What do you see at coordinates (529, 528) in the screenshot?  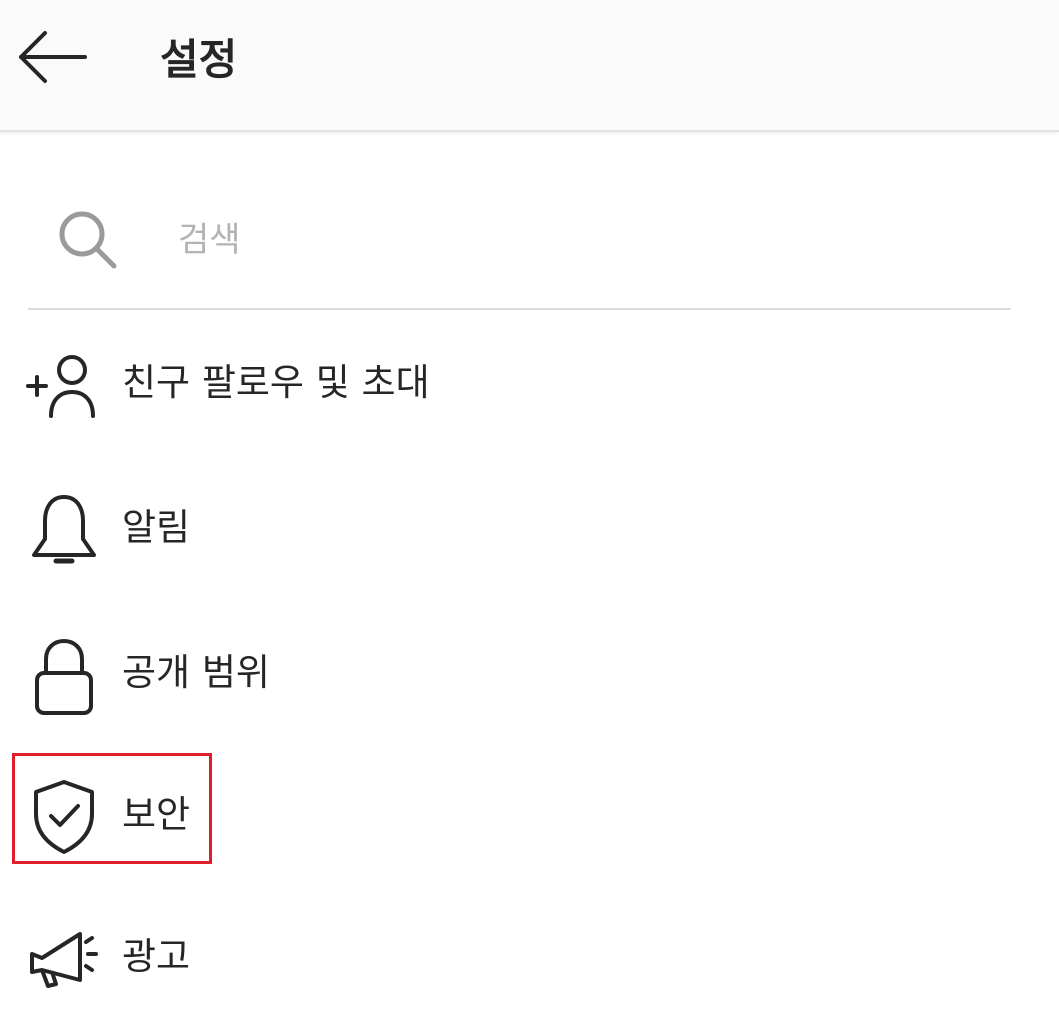 I see `menu-item-notifications: 알림` at bounding box center [529, 528].